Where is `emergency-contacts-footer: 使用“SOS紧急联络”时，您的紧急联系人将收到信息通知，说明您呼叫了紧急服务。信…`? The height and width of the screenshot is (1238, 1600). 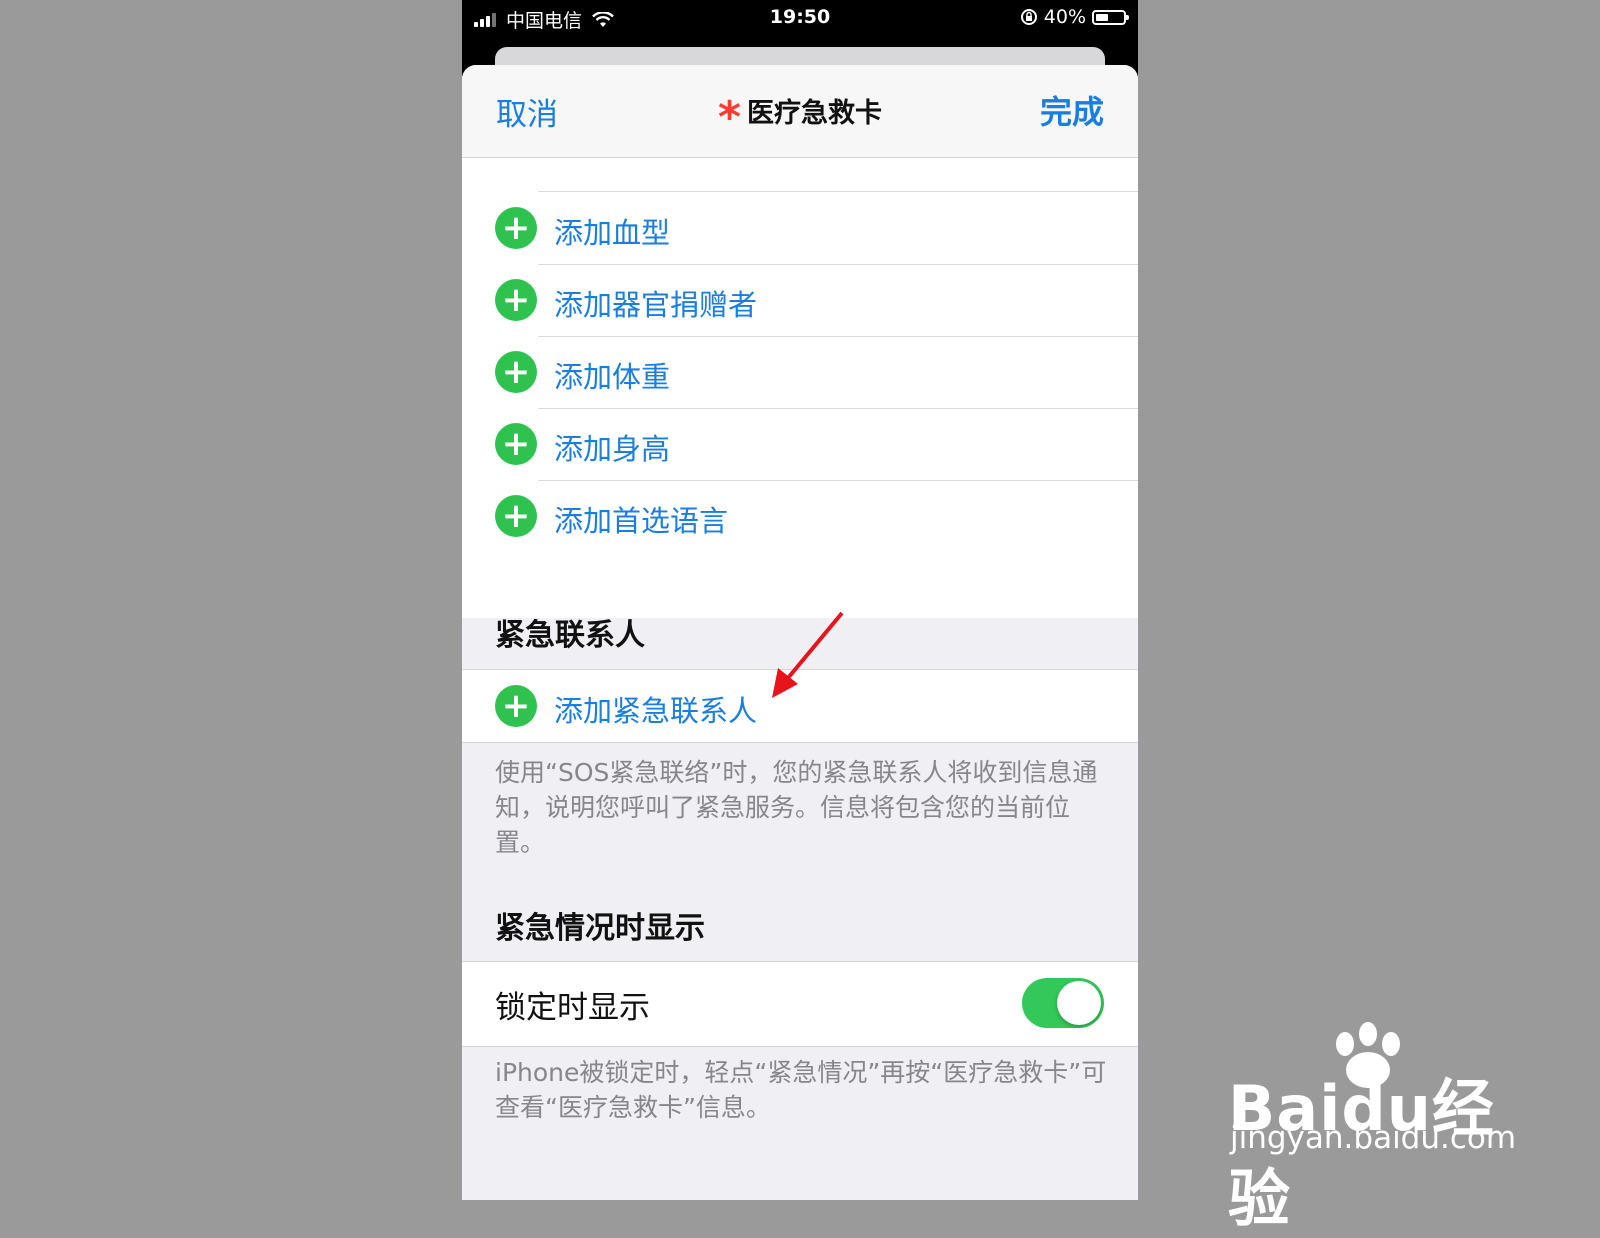 emergency-contacts-footer: 使用“SOS紧急联络”时，您的紧急联系人将收到信息通知，说明您呼叫了紧急服务。信… is located at coordinates (796, 807).